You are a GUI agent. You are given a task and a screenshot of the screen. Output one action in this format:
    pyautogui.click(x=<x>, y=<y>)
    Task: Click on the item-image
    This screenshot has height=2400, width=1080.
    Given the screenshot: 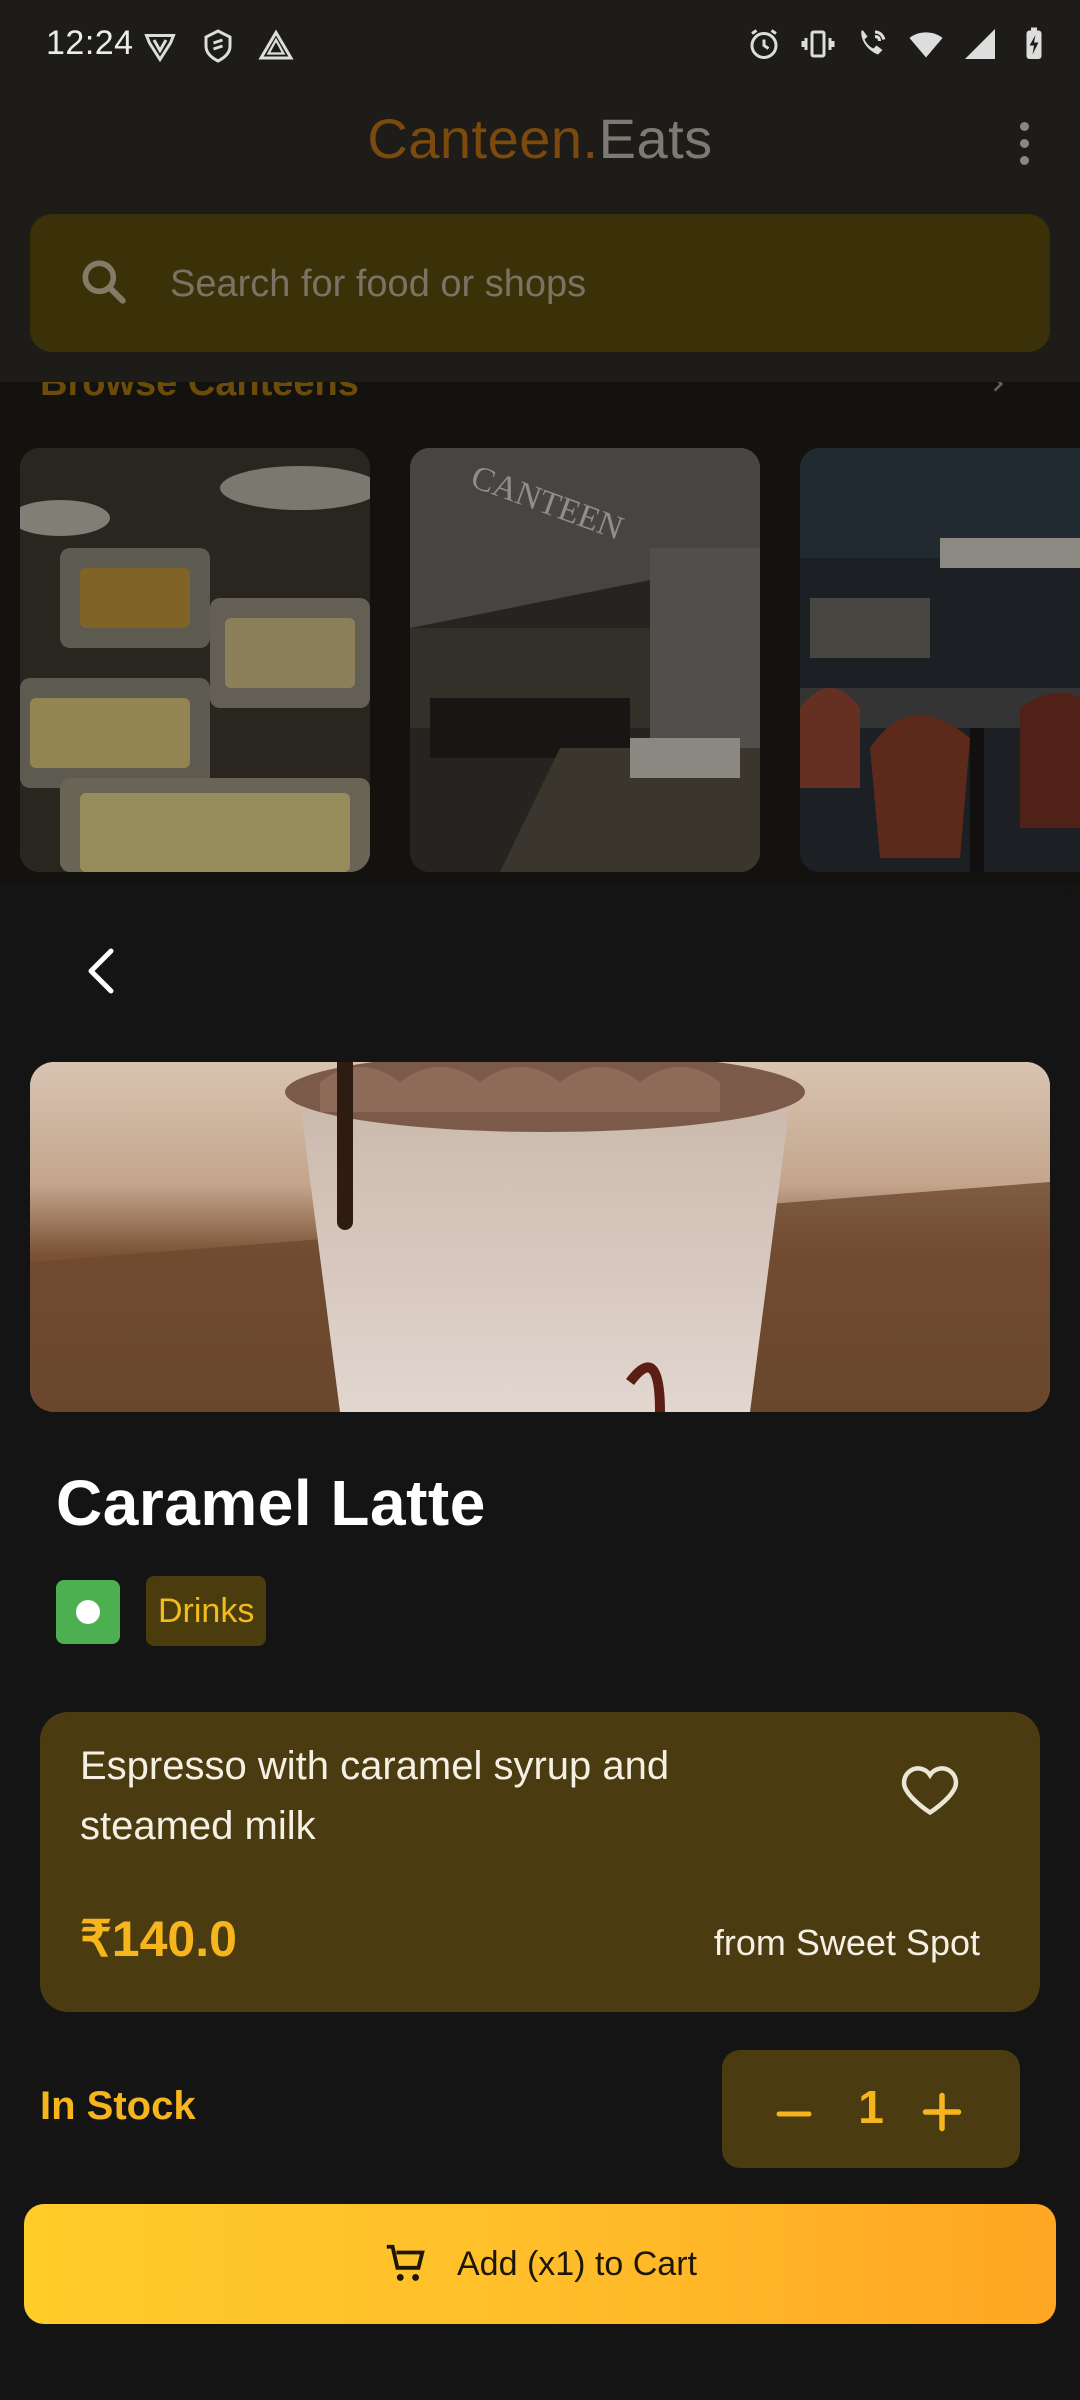 What is the action you would take?
    pyautogui.click(x=540, y=1237)
    